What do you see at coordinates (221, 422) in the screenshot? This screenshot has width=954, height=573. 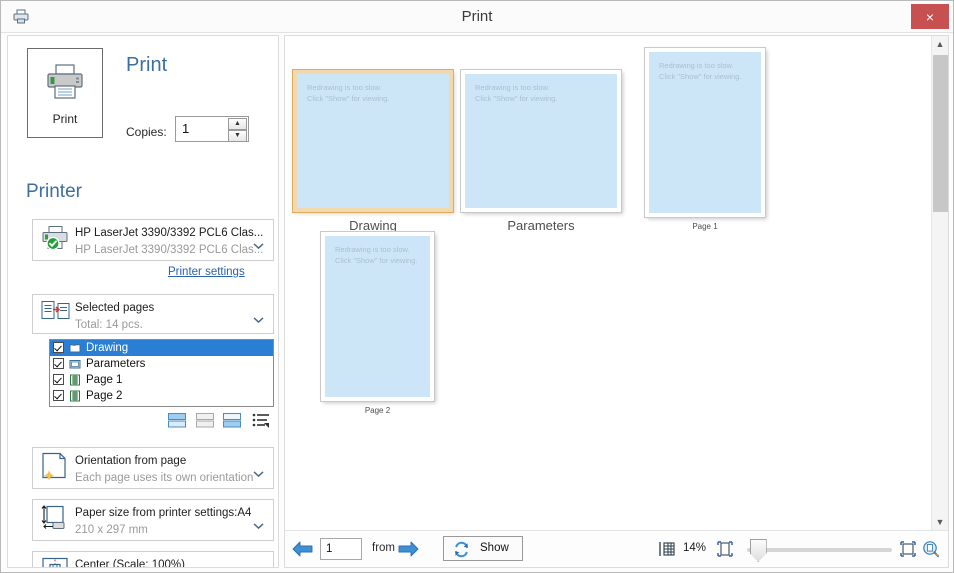 I see `layout-options` at bounding box center [221, 422].